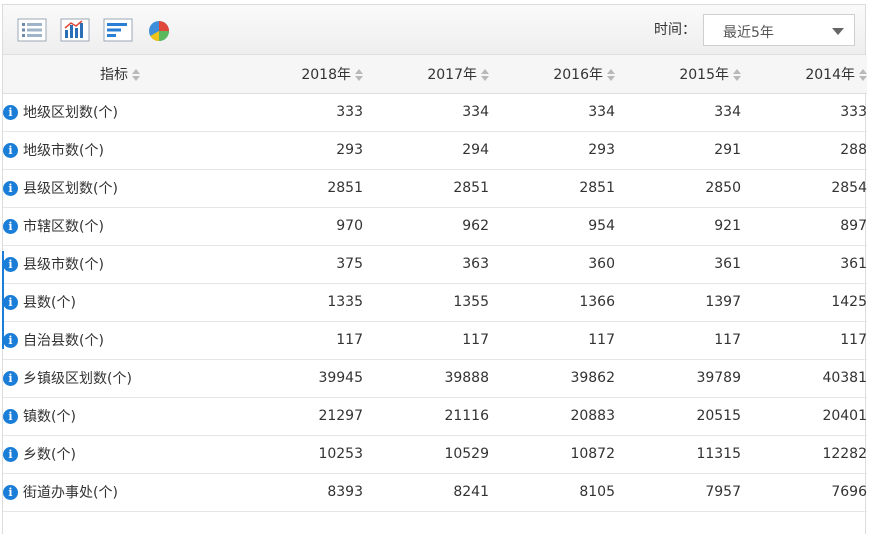  Describe the element at coordinates (120, 150) in the screenshot. I see `indicator-cell: i 地级市数(个)` at that location.